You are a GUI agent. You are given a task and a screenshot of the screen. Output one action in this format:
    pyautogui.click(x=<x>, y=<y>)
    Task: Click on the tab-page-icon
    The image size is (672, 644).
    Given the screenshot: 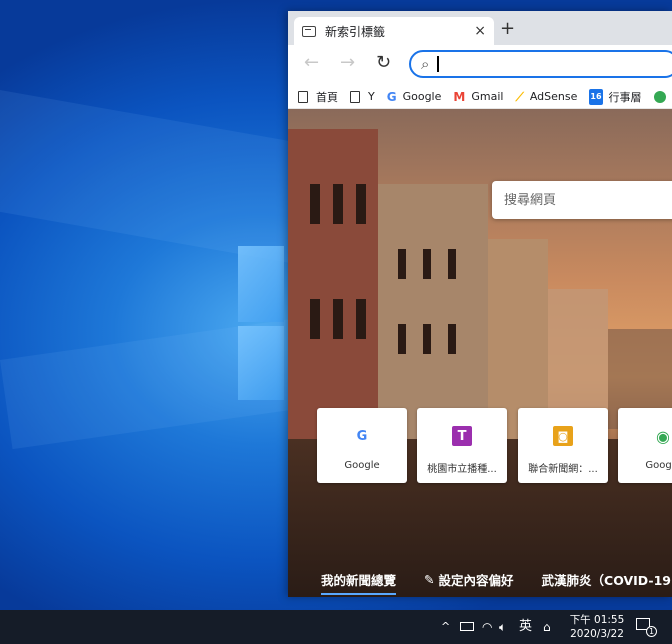 What is the action you would take?
    pyautogui.click(x=309, y=31)
    